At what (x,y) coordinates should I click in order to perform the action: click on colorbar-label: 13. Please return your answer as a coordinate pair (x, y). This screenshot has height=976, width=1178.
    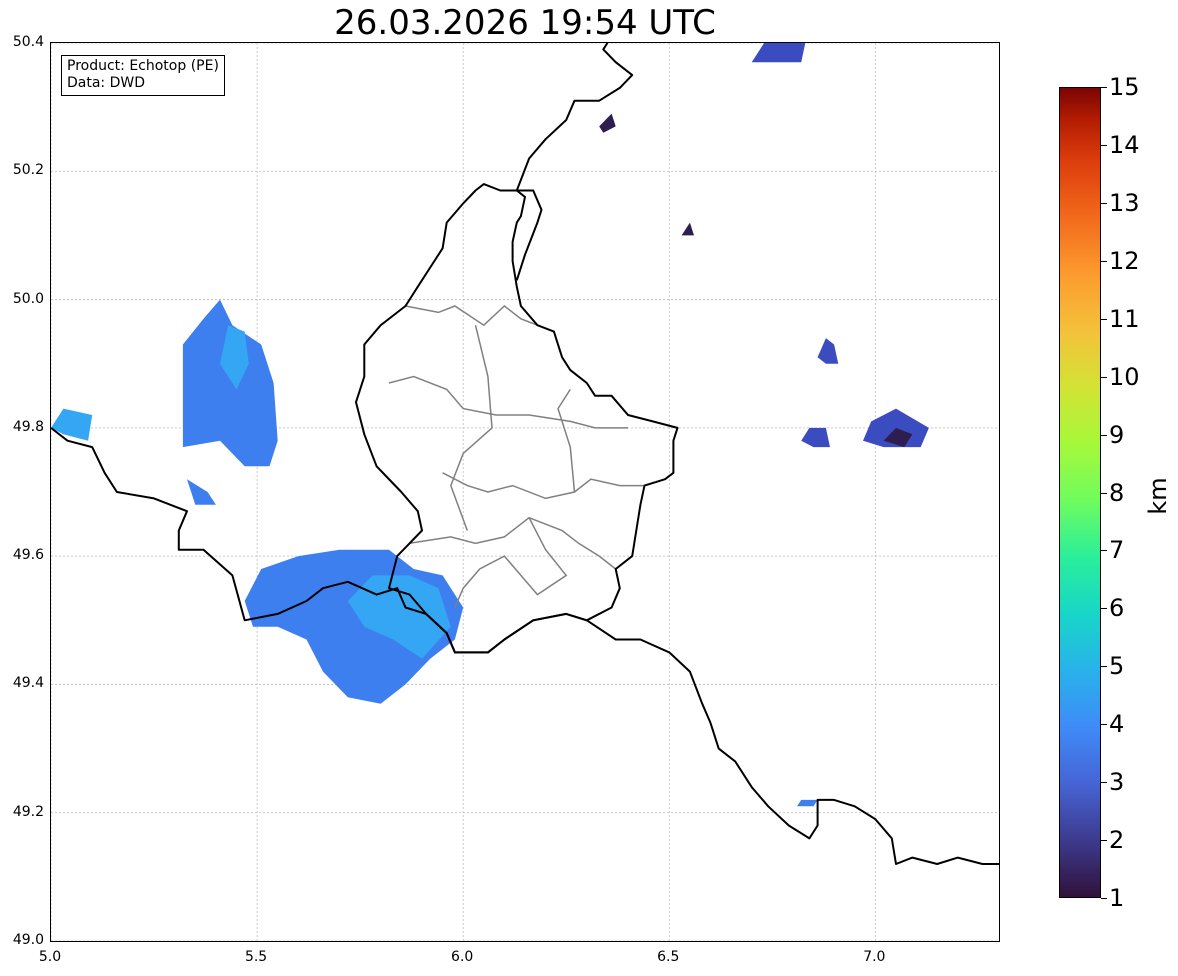
    Looking at the image, I should click on (1124, 202).